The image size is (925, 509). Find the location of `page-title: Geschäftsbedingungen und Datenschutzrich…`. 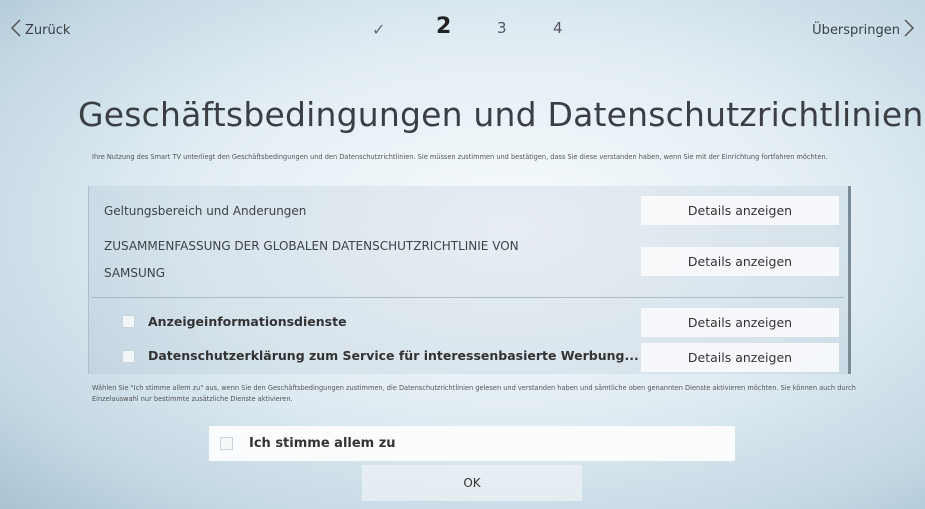

page-title: Geschäftsbedingungen und Datenschutzrich… is located at coordinates (501, 114).